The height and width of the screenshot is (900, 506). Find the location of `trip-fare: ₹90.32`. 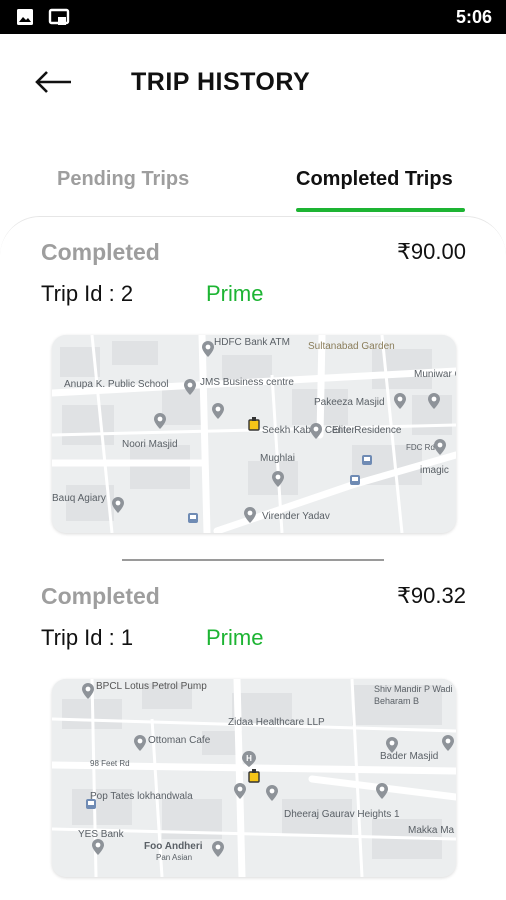

trip-fare: ₹90.32 is located at coordinates (431, 595).